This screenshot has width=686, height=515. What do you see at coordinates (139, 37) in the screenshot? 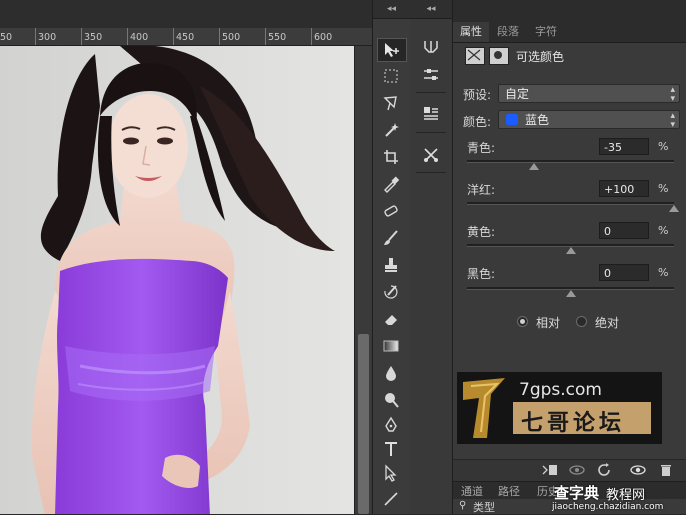
I see `ruler-tick: 400` at bounding box center [139, 37].